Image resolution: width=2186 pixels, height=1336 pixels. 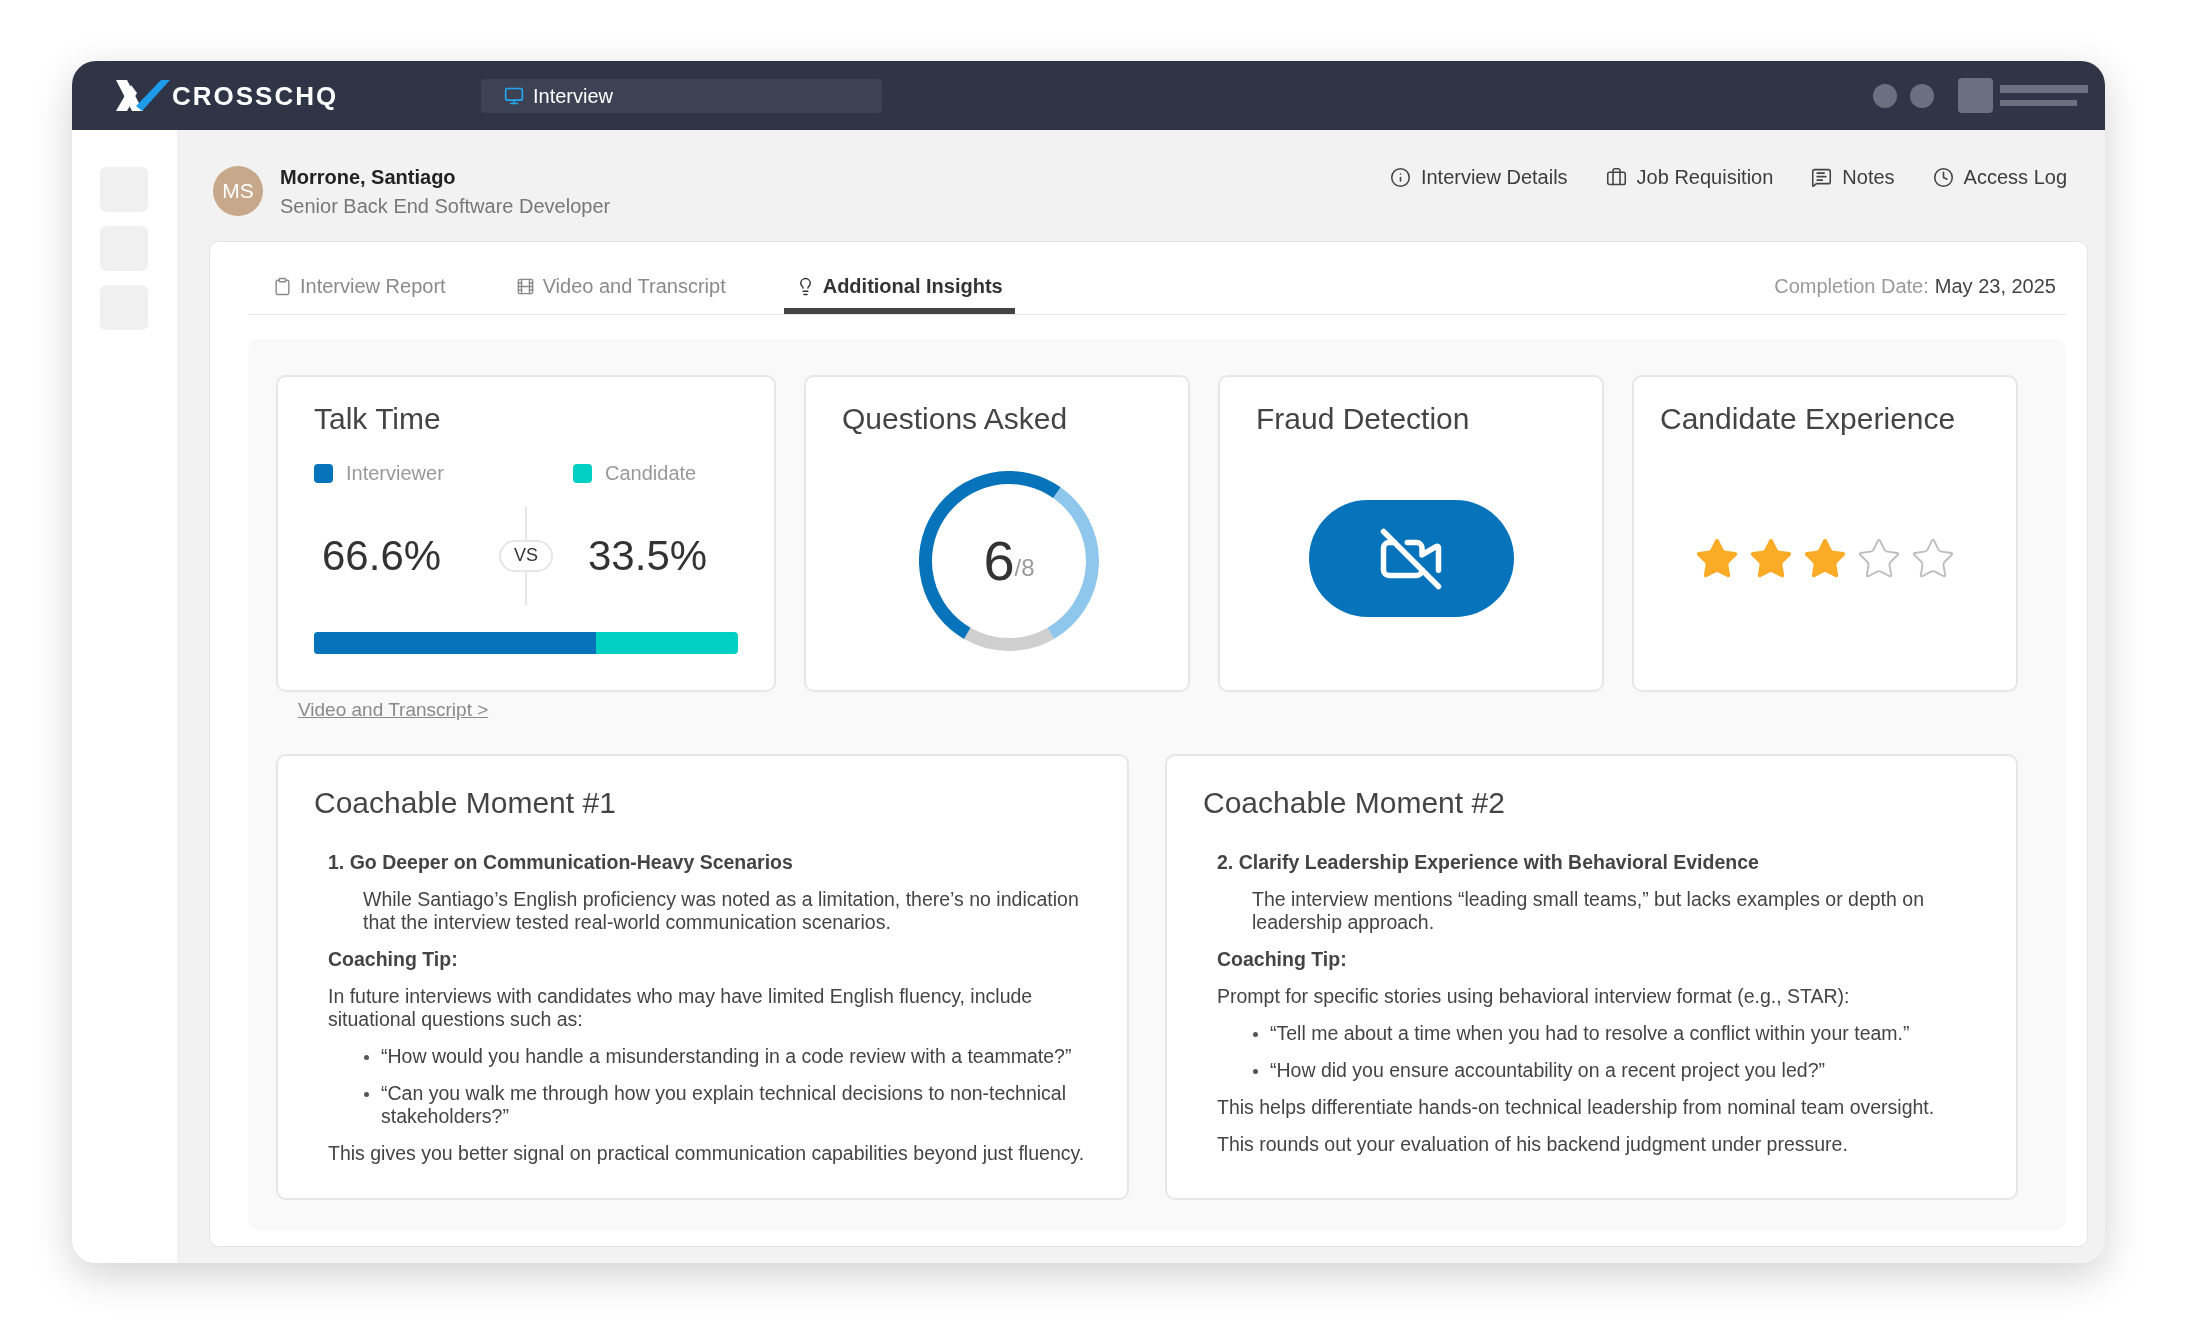 What do you see at coordinates (282, 286) in the screenshot?
I see `clipboard-icon` at bounding box center [282, 286].